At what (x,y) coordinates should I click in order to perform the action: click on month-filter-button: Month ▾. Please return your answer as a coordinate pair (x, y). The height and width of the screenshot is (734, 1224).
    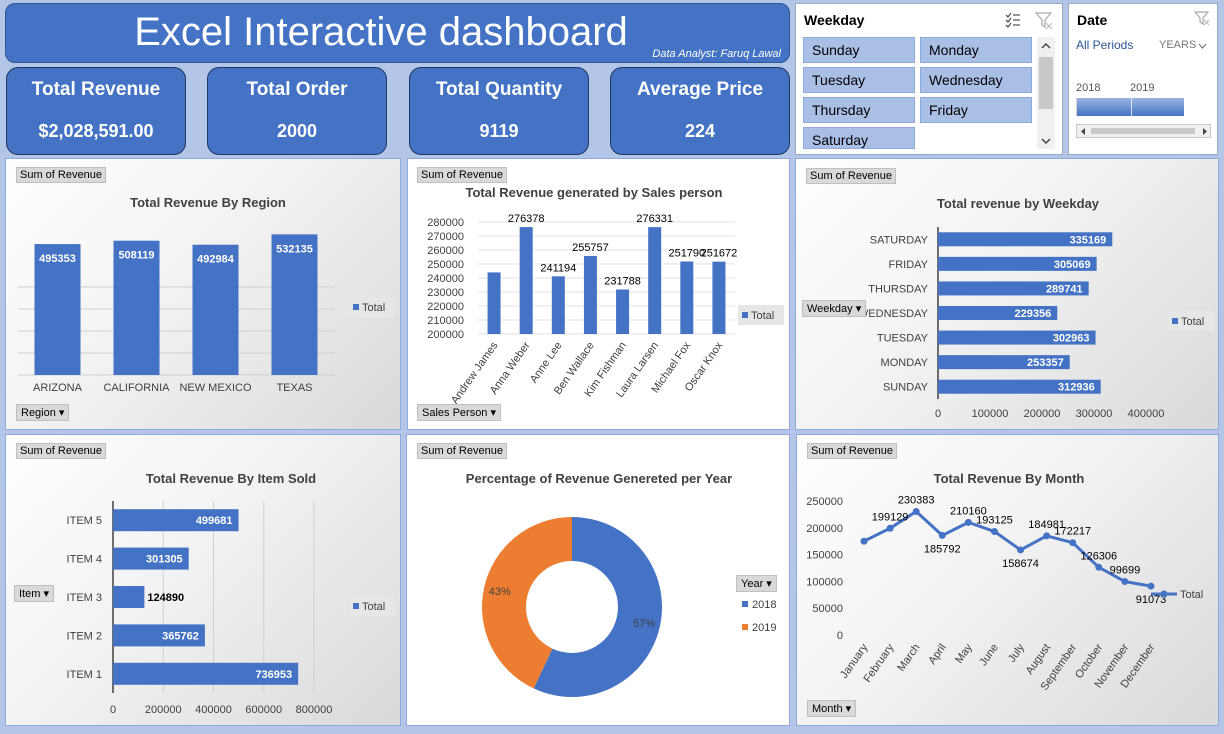
    Looking at the image, I should click on (832, 708).